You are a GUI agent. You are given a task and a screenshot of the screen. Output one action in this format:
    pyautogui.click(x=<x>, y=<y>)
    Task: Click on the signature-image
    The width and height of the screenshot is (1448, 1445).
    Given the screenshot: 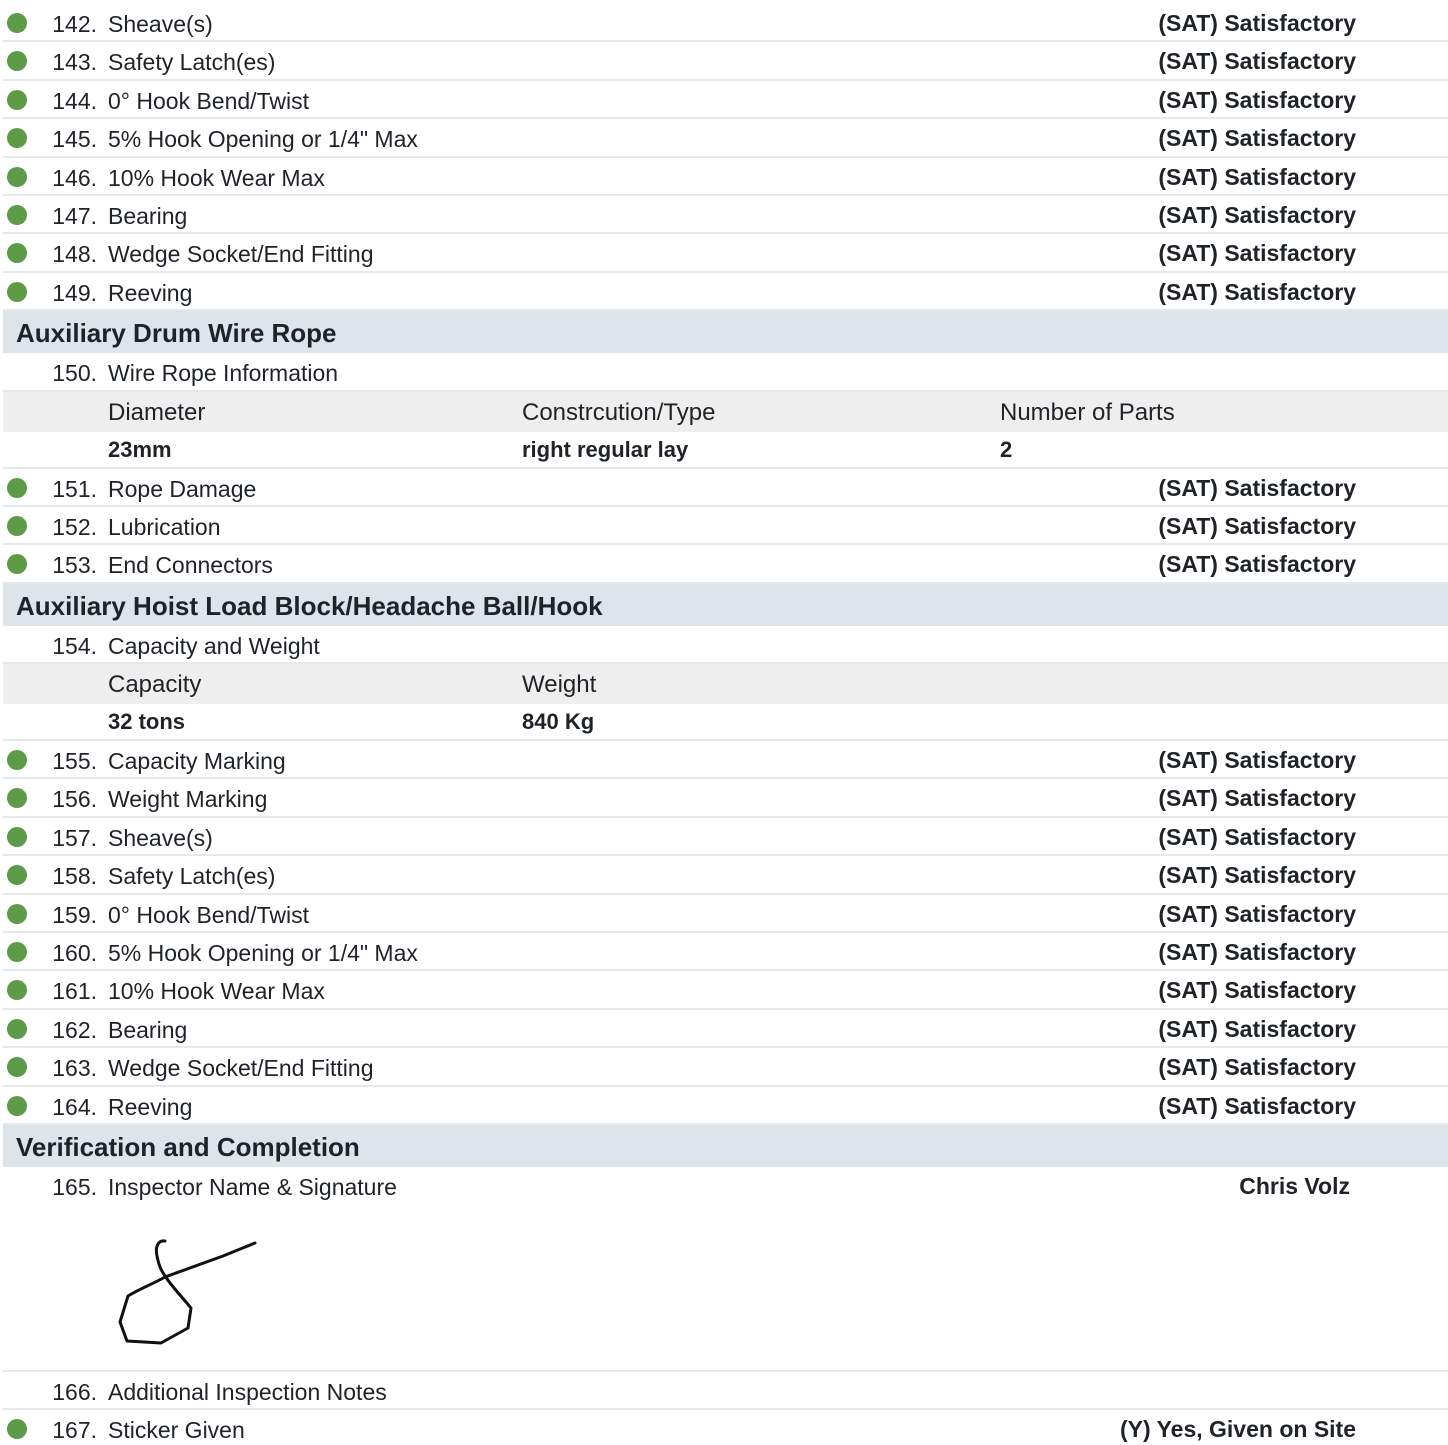 What is the action you would take?
    pyautogui.click(x=187, y=1292)
    